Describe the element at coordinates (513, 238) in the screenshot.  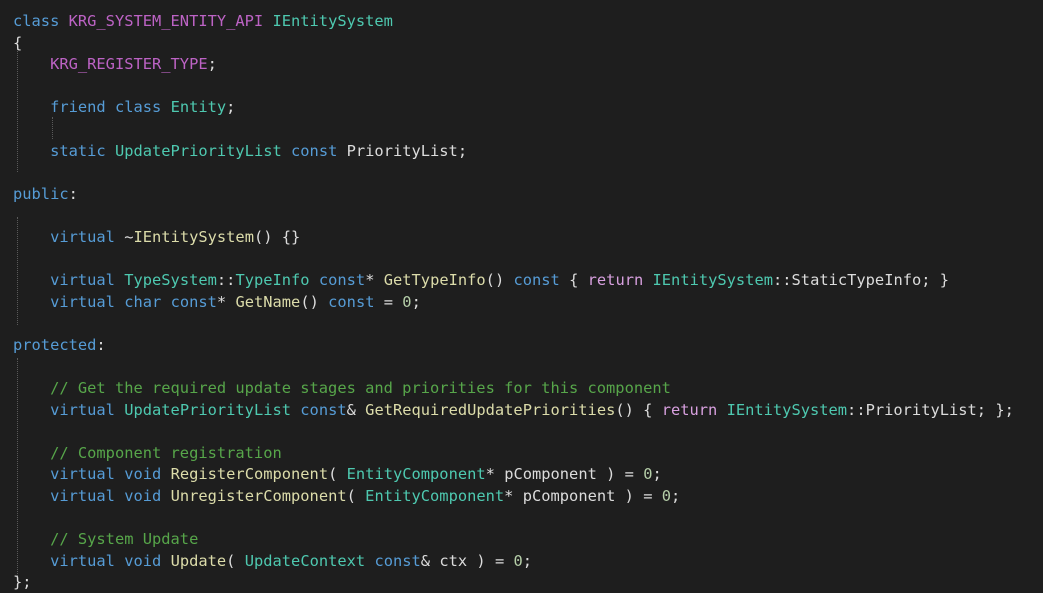
I see `code-line: virtual ~IEntitySystem() {}` at that location.